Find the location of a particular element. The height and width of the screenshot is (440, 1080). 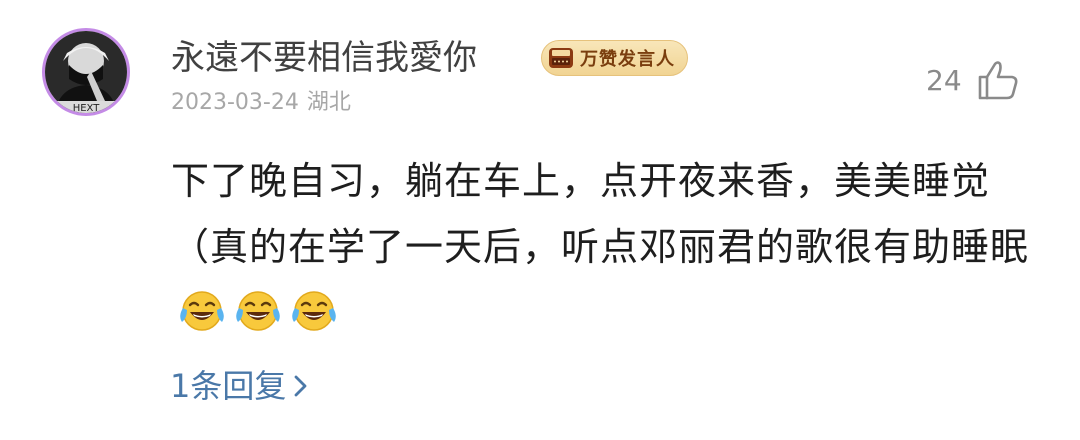

like-button: 24 is located at coordinates (973, 80).